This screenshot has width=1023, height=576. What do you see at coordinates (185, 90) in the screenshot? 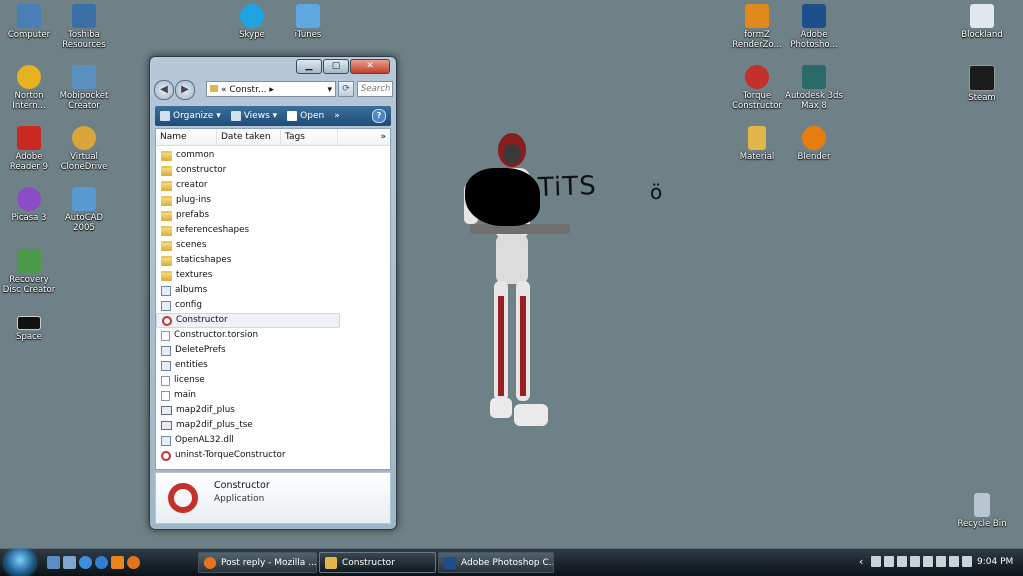
I see `forward-icon: ▶` at bounding box center [185, 90].